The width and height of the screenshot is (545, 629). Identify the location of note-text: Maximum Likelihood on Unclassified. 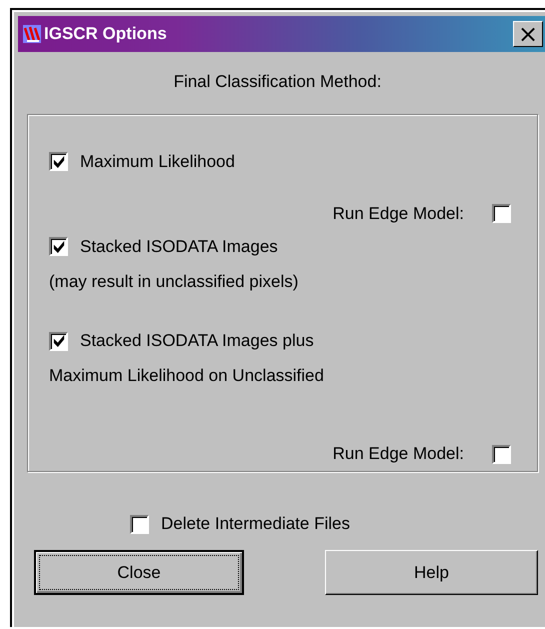
(186, 376).